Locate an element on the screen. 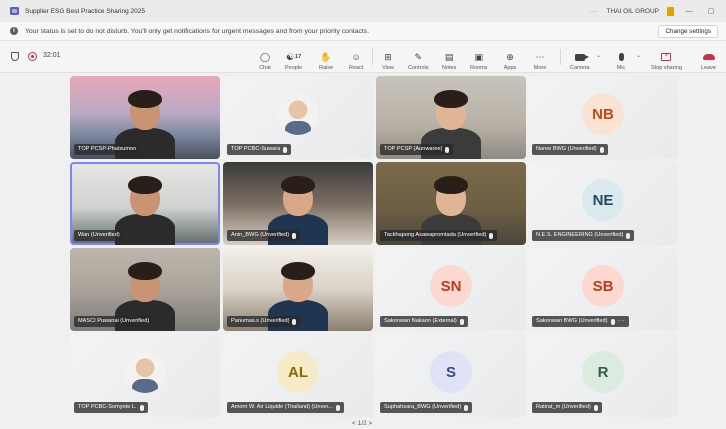  hand-icon: ✋ is located at coordinates (326, 56).